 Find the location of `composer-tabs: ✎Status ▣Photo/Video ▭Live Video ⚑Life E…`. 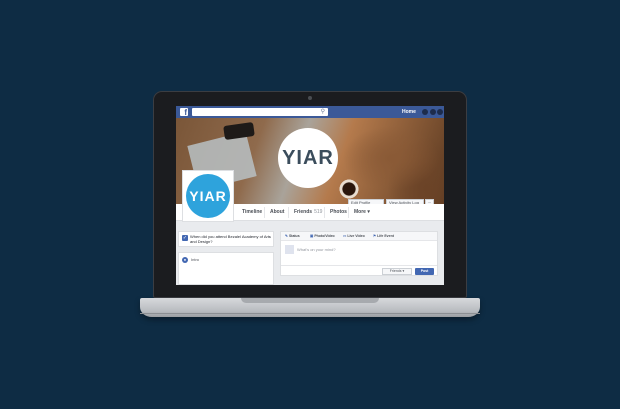

composer-tabs: ✎Status ▣Photo/Video ▭Live Video ⚑Life E… is located at coordinates (359, 236).